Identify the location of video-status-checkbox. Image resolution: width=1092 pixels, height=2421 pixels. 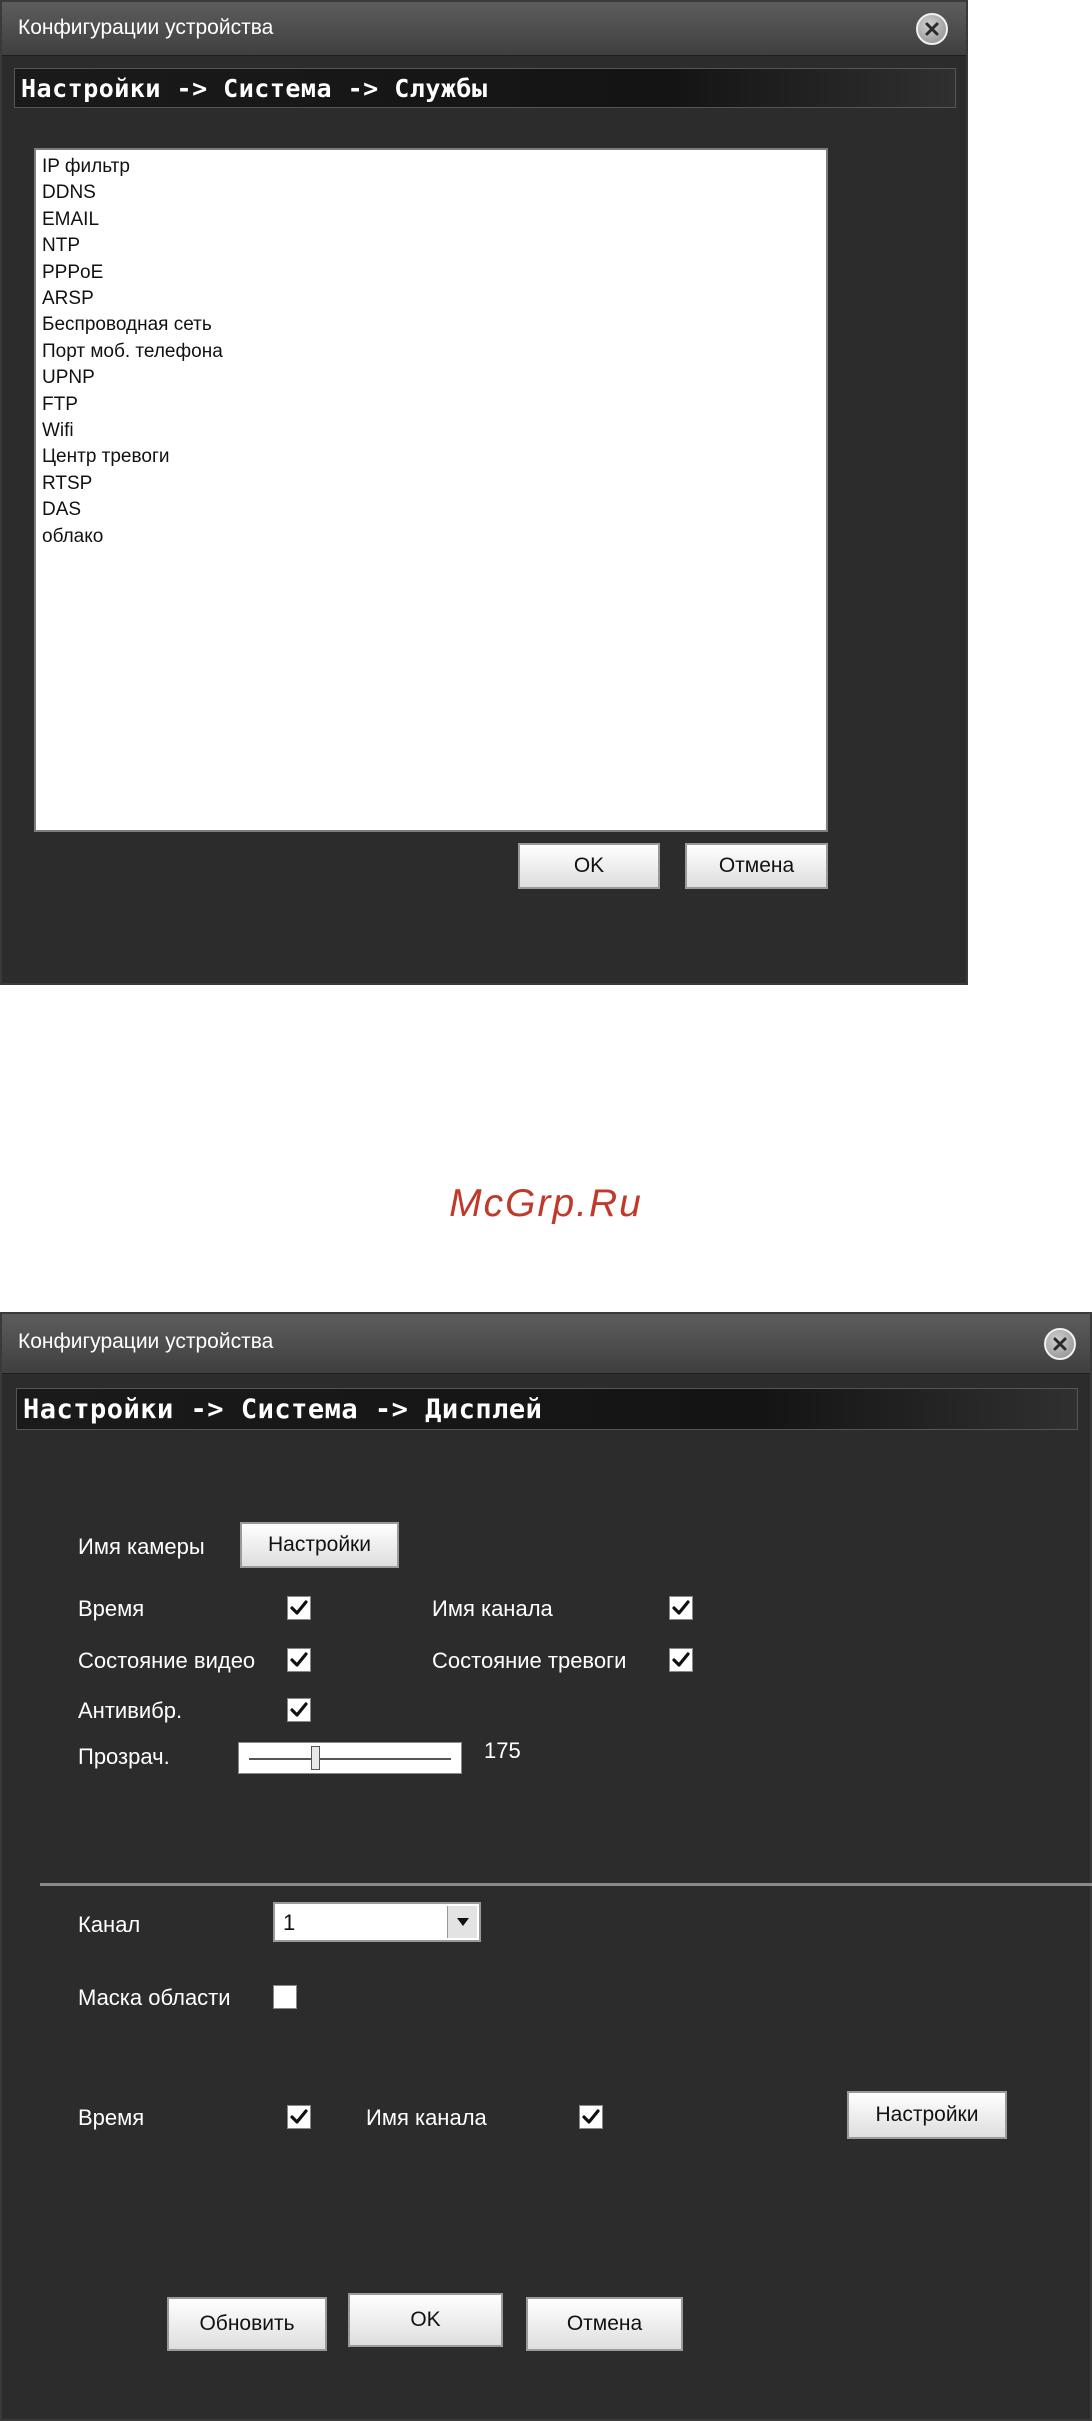
(299, 1660).